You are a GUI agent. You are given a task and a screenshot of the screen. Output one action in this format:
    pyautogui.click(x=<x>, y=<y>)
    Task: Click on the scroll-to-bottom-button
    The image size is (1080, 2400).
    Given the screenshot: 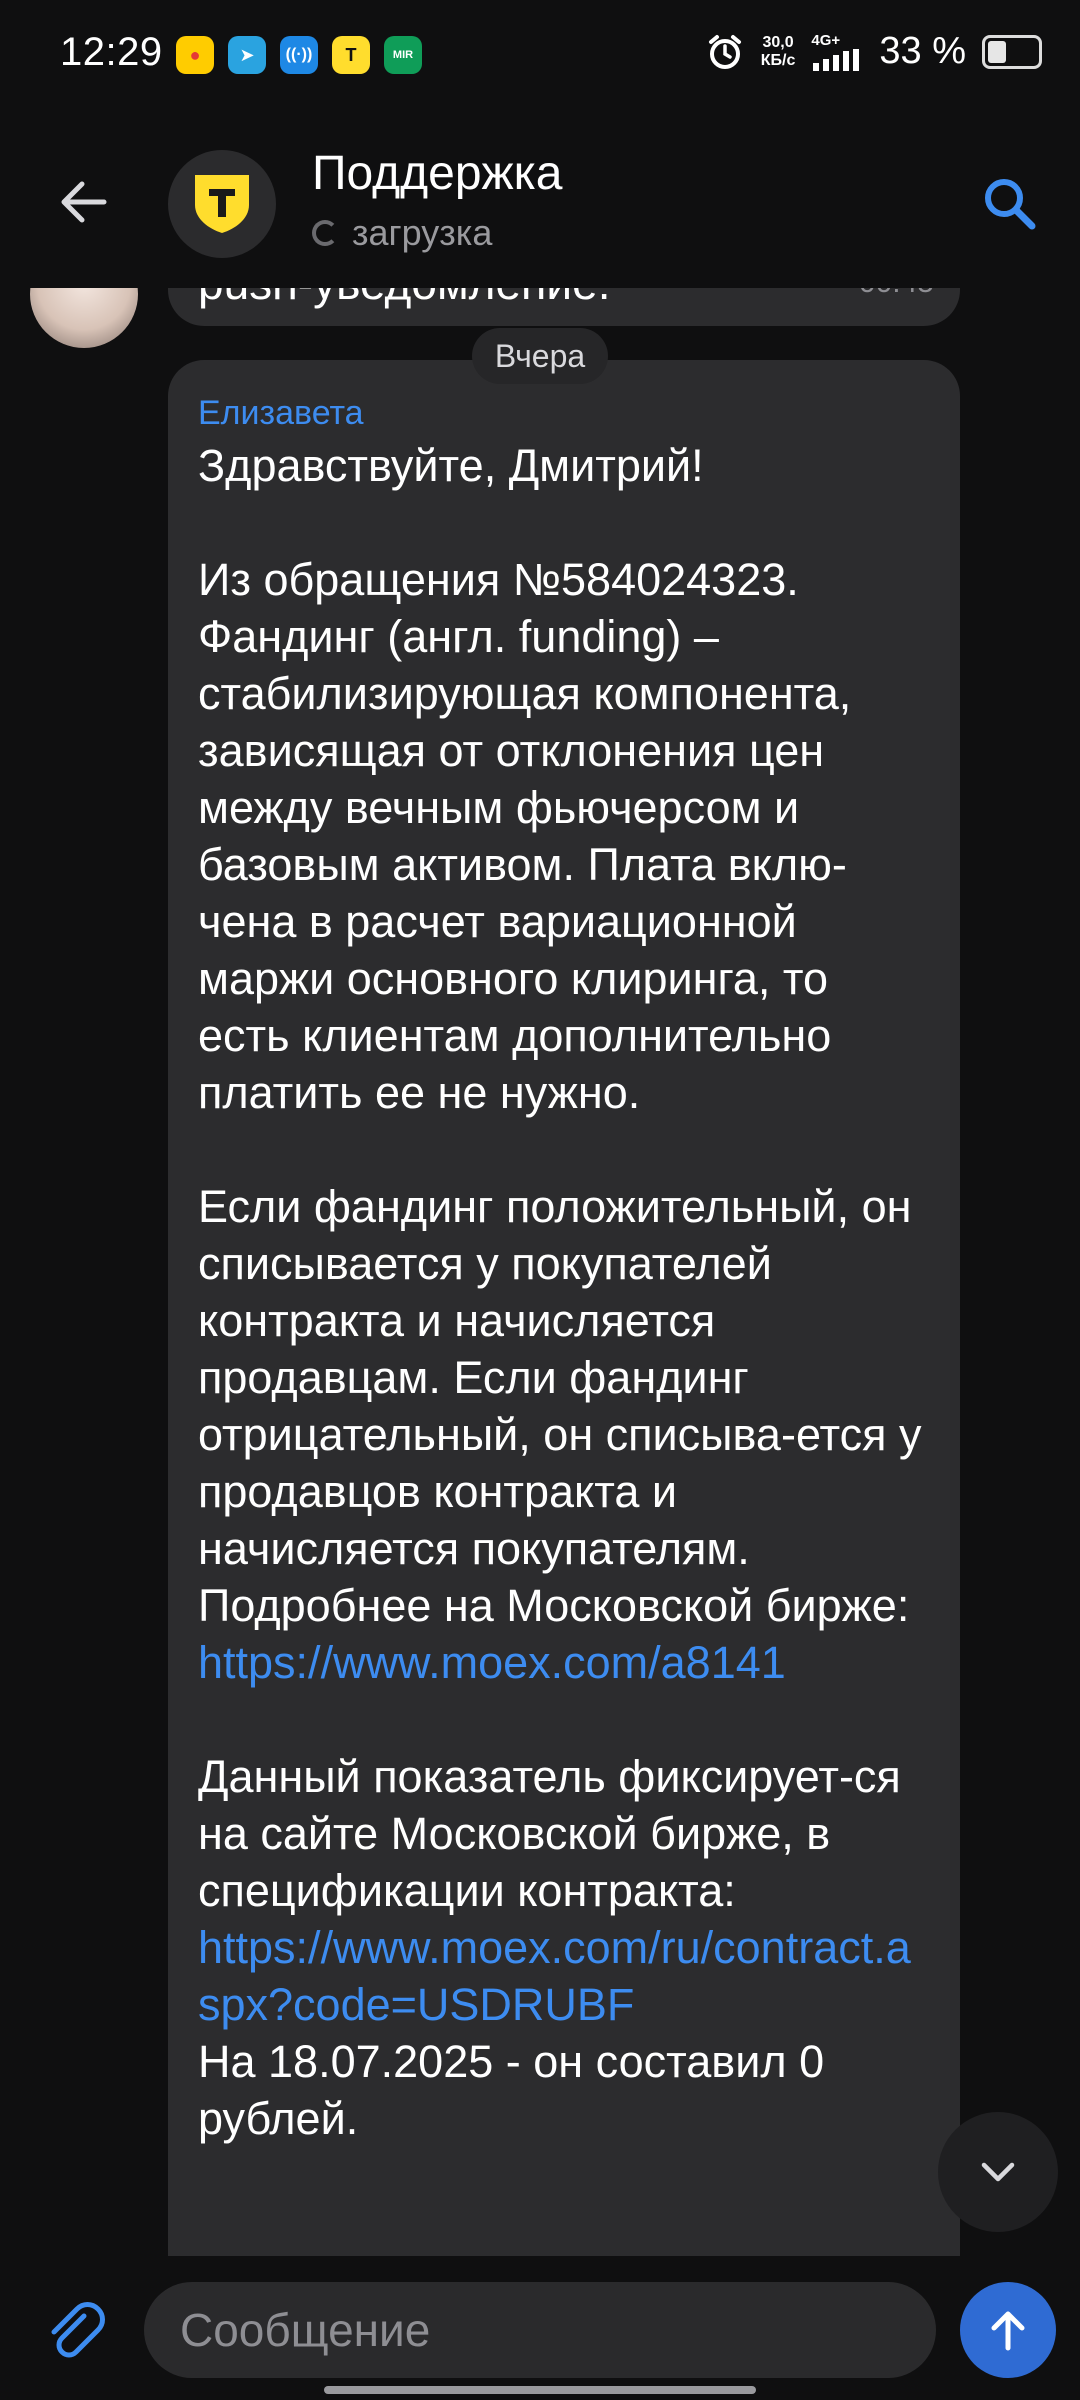 What is the action you would take?
    pyautogui.click(x=998, y=2172)
    